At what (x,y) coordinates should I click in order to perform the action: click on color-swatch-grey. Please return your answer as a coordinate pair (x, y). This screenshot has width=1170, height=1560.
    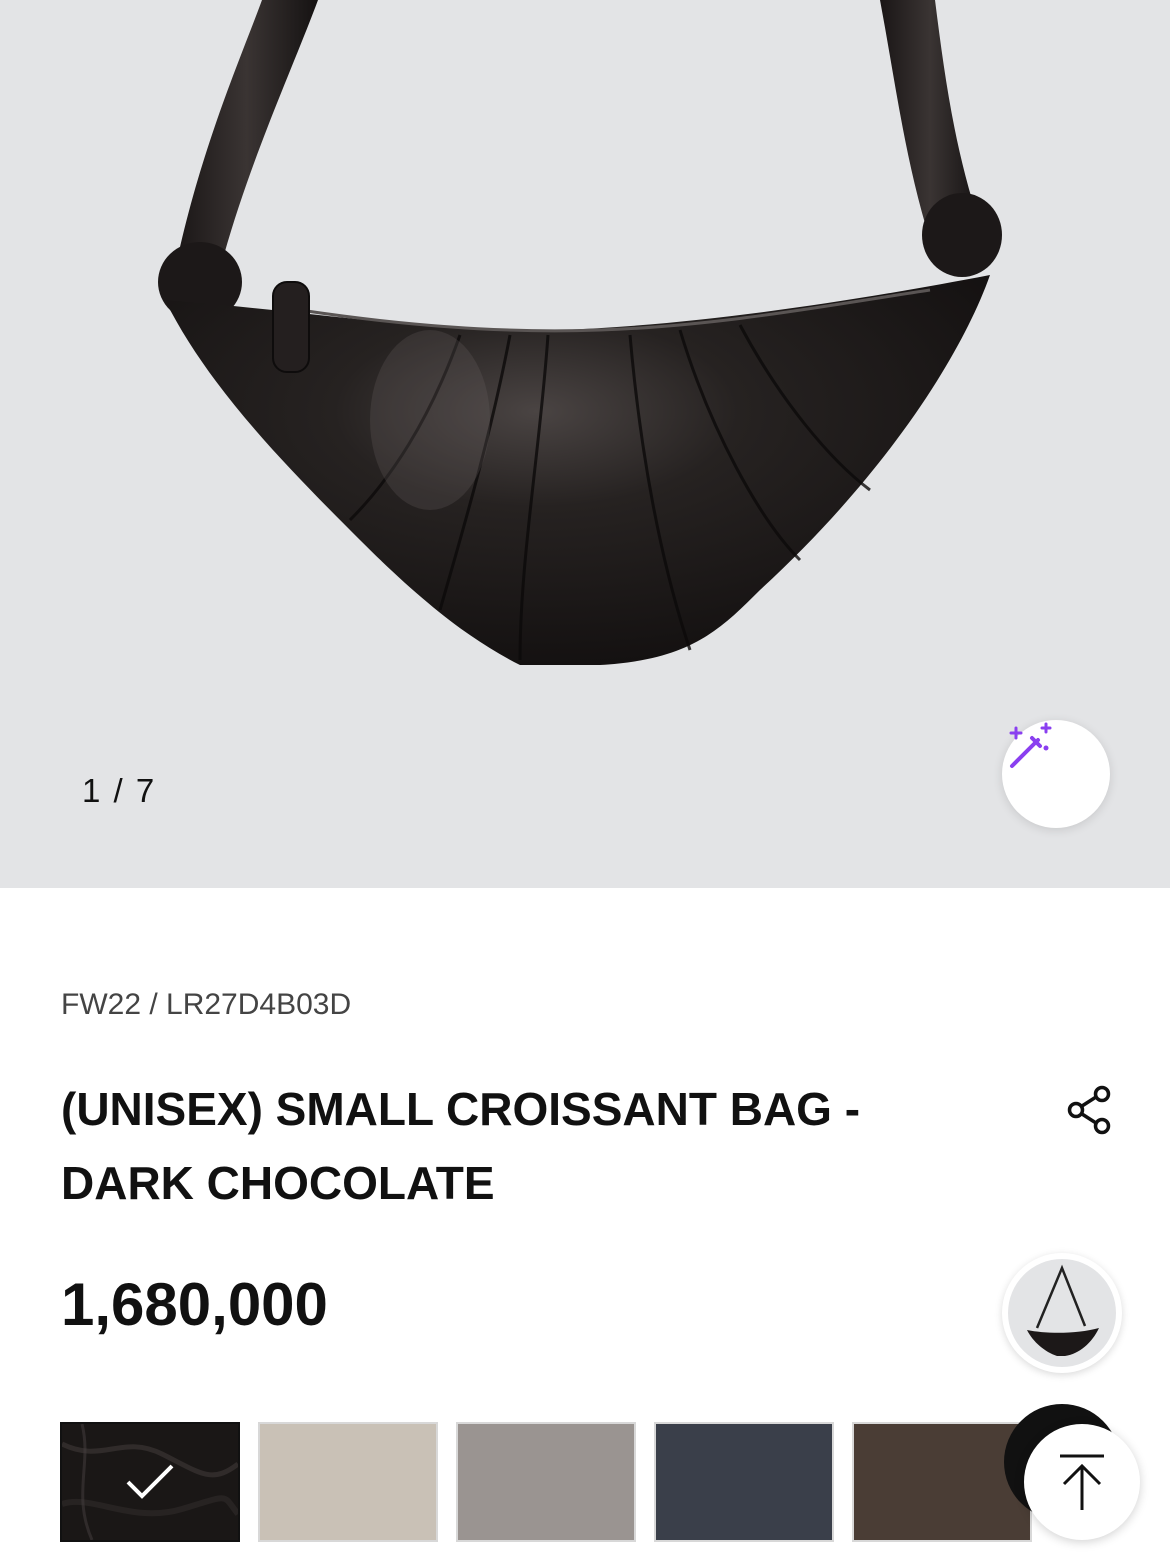
    Looking at the image, I should click on (546, 1482).